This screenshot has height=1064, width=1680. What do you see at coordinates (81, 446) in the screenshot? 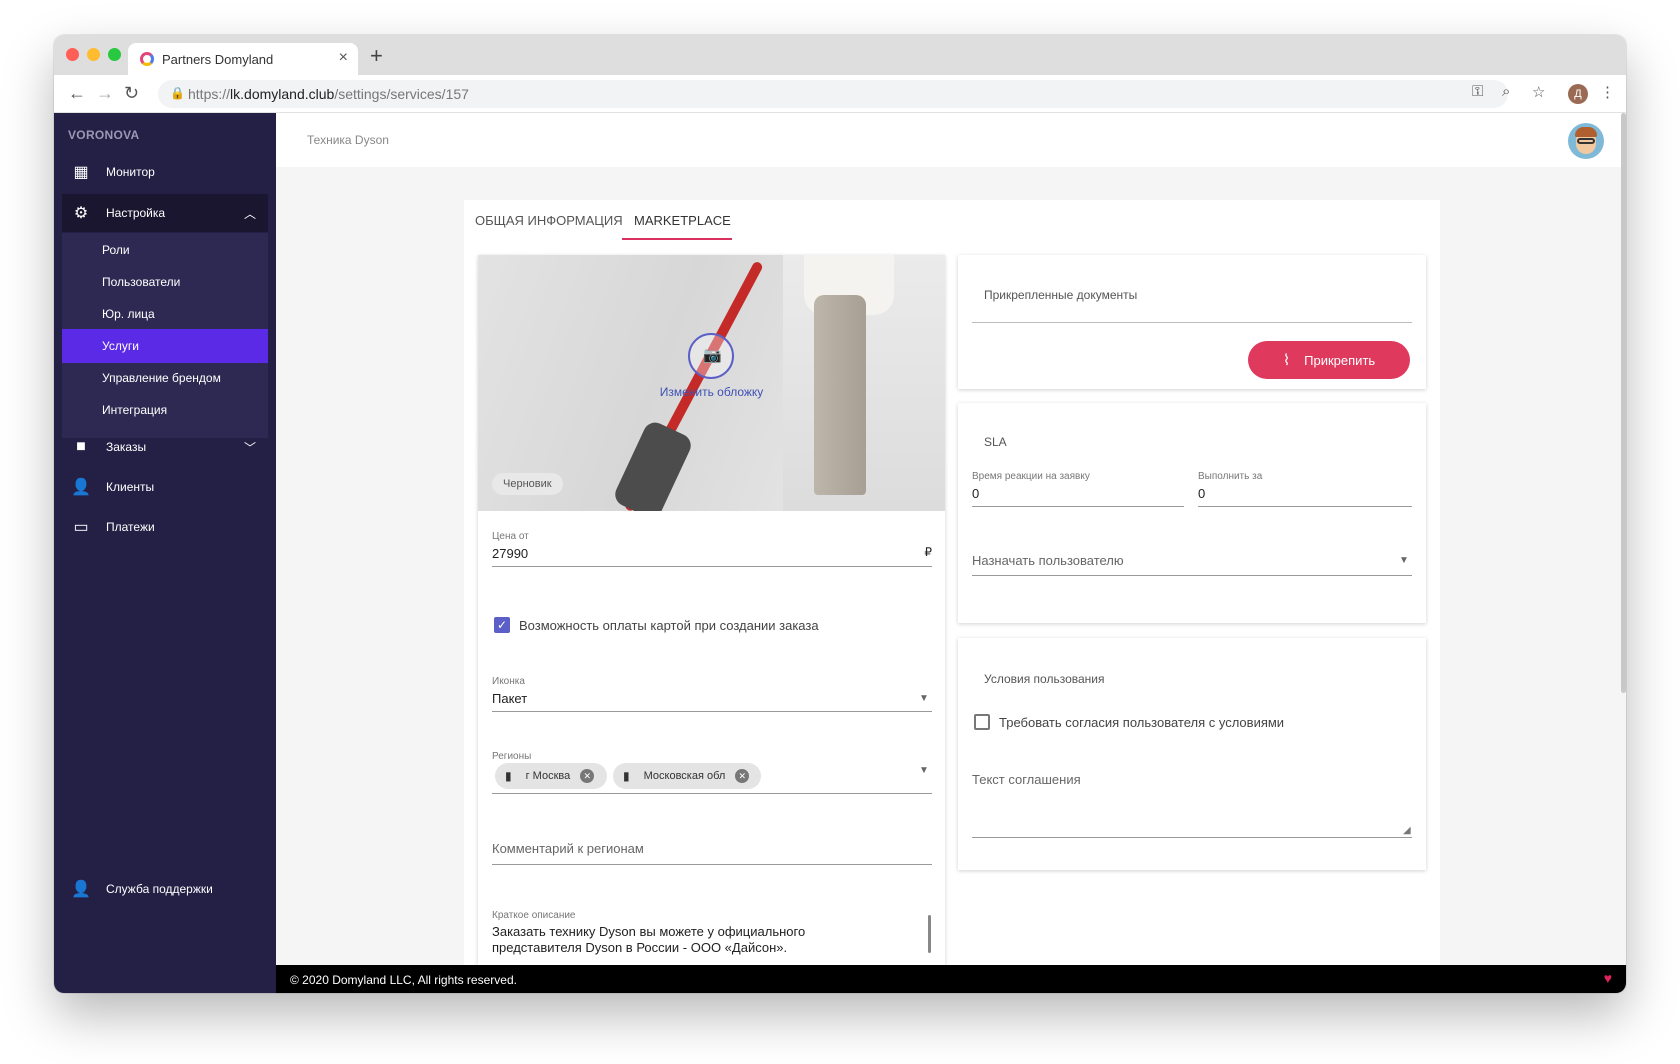
I see `briefcase-icon: ■` at bounding box center [81, 446].